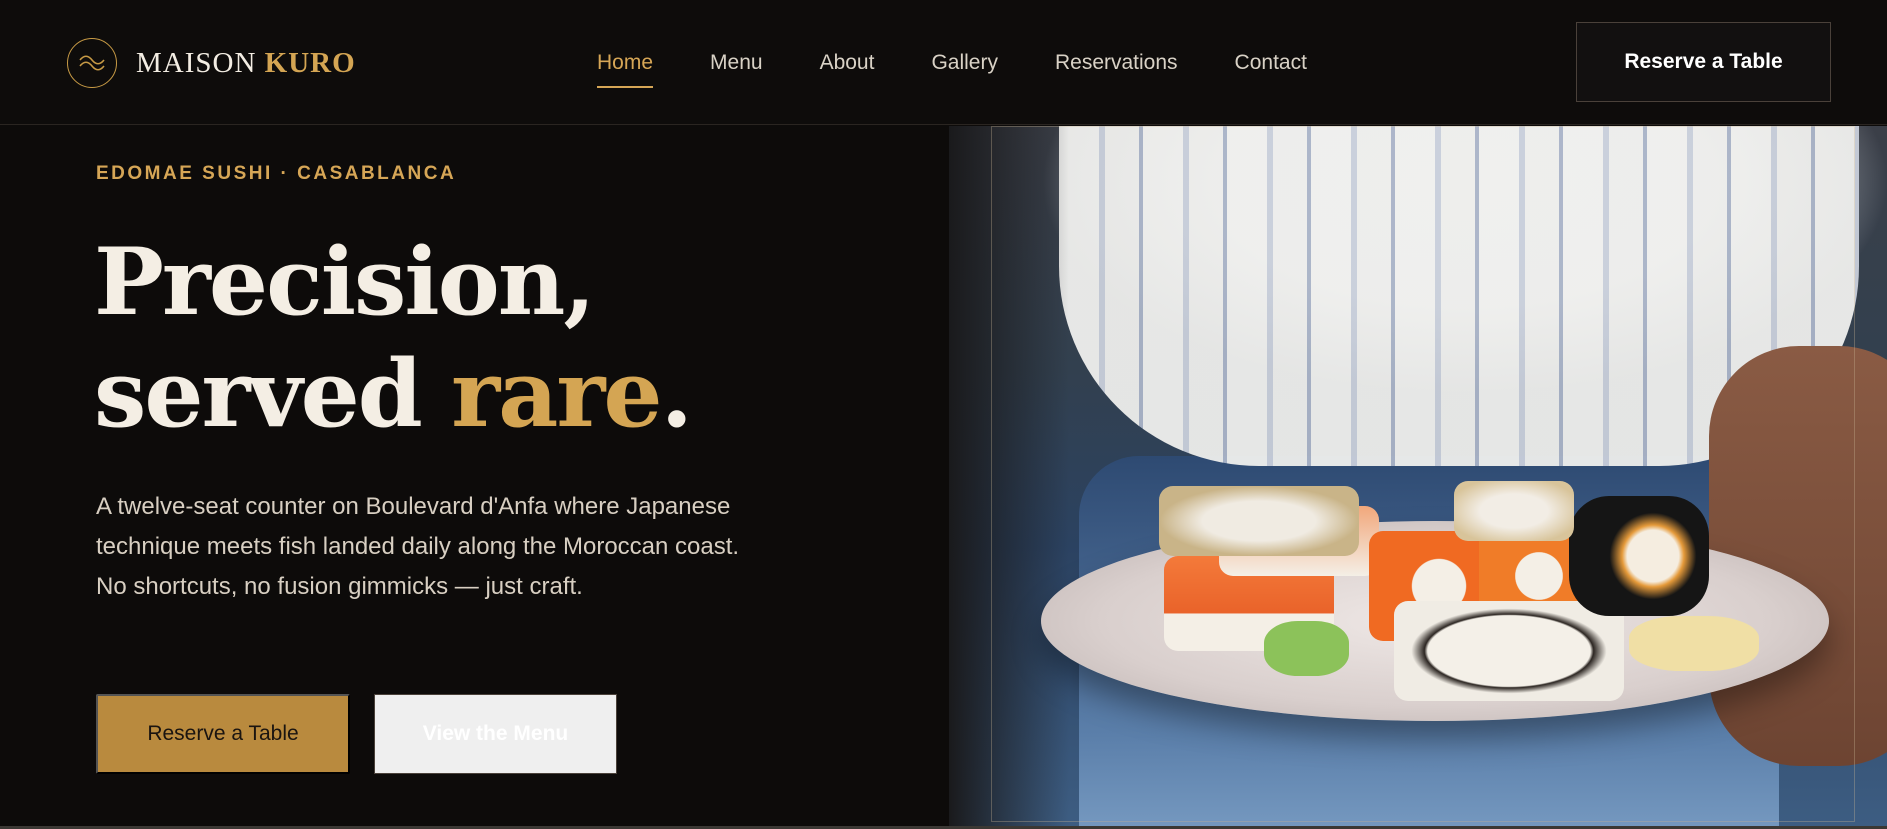 This screenshot has height=829, width=1887. What do you see at coordinates (676, 393) in the screenshot?
I see `headline-period: .` at bounding box center [676, 393].